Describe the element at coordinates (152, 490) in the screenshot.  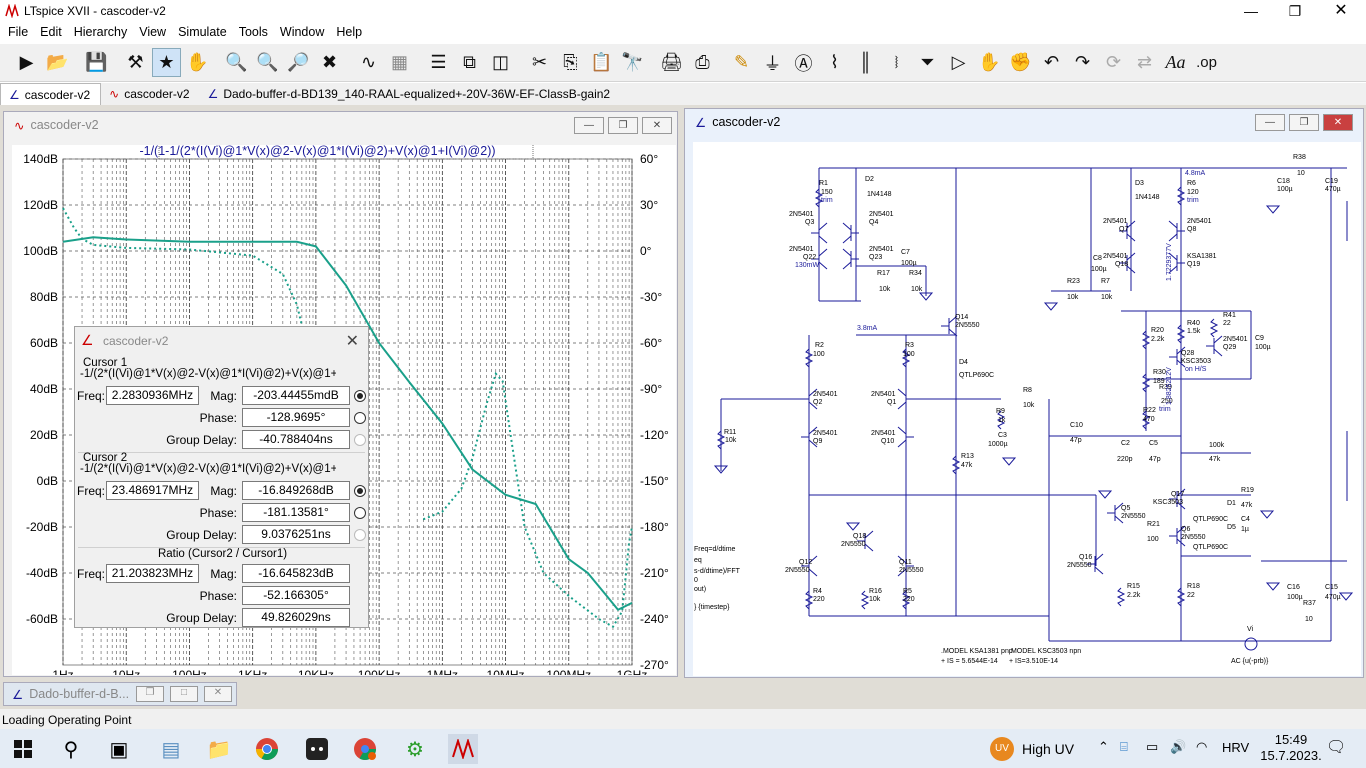
I see `cursor2-freq: 23.486917MHz` at that location.